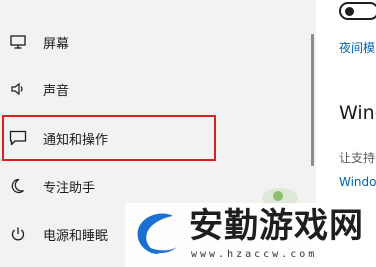 This screenshot has height=267, width=376. Describe the element at coordinates (357, 47) in the screenshot. I see `night-light-settings-link: 夜间模` at that location.